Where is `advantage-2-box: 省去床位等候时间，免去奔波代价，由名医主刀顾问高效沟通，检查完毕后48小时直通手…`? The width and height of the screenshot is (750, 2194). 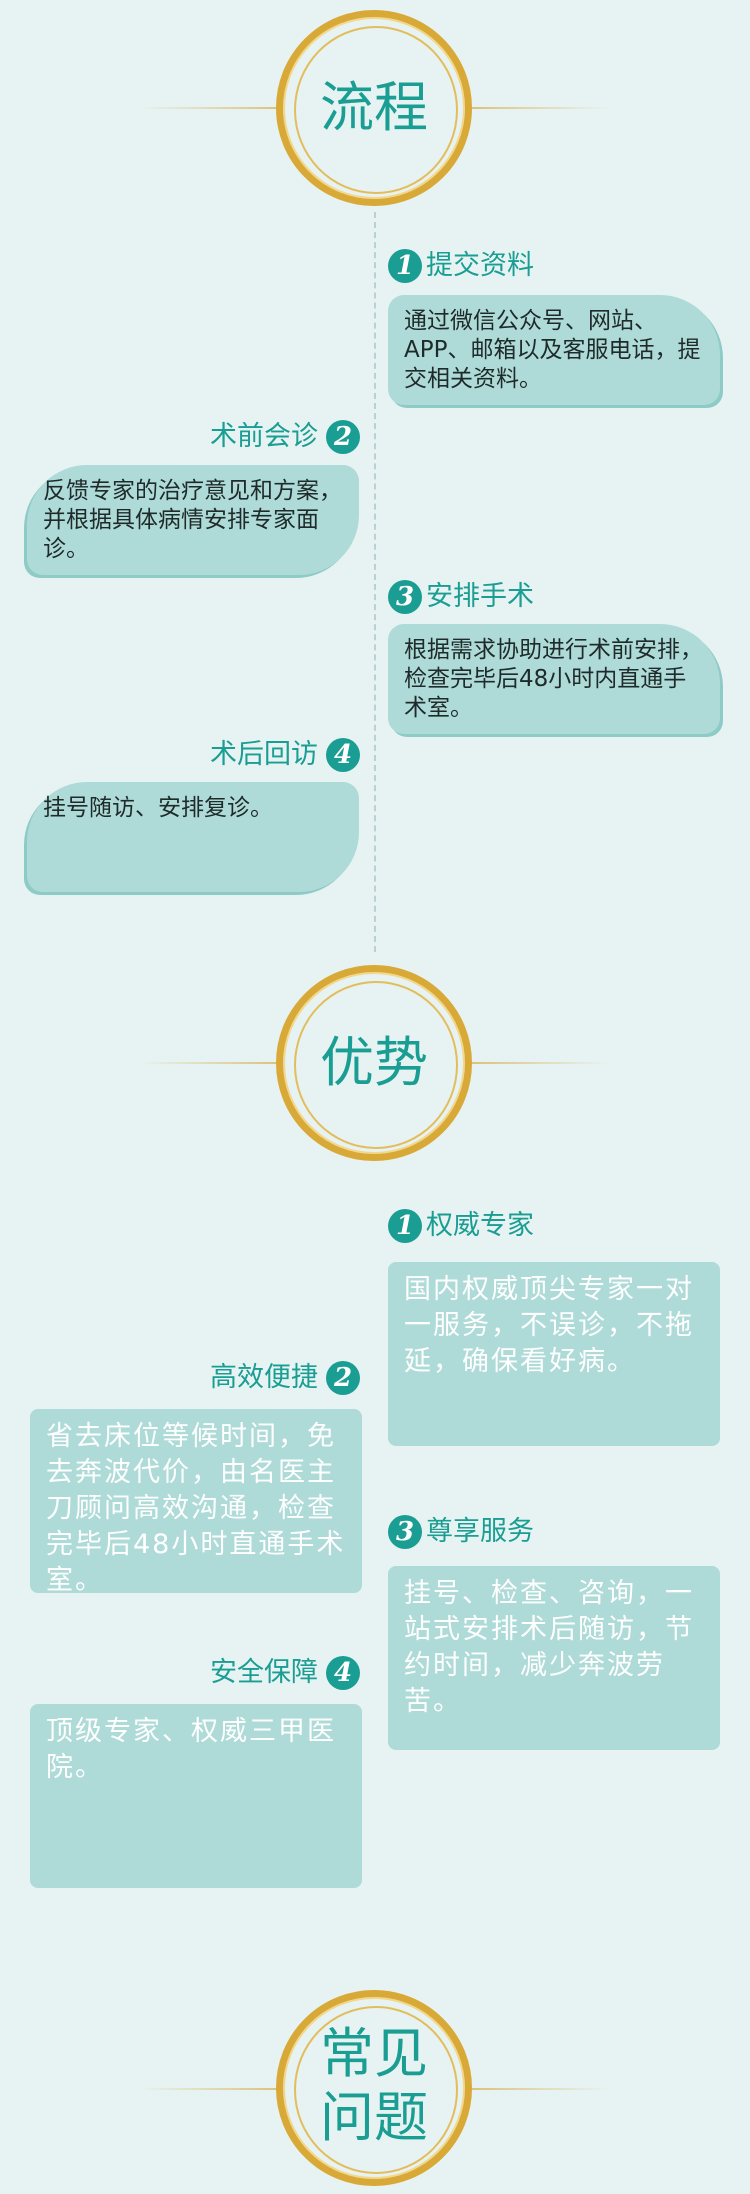
advantage-2-box: 省去床位等候时间，免去奔波代价，由名医主刀顾问高效沟通，检查完毕后48小时直通手… is located at coordinates (196, 1502).